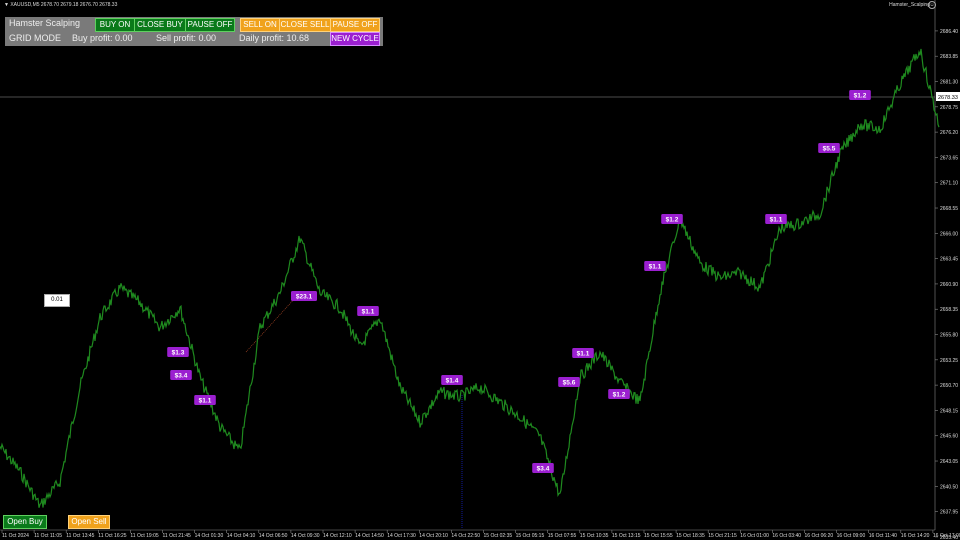 The height and width of the screenshot is (540, 960). Describe the element at coordinates (305, 25) in the screenshot. I see `close-sell-button: CLOSE SELL` at that location.